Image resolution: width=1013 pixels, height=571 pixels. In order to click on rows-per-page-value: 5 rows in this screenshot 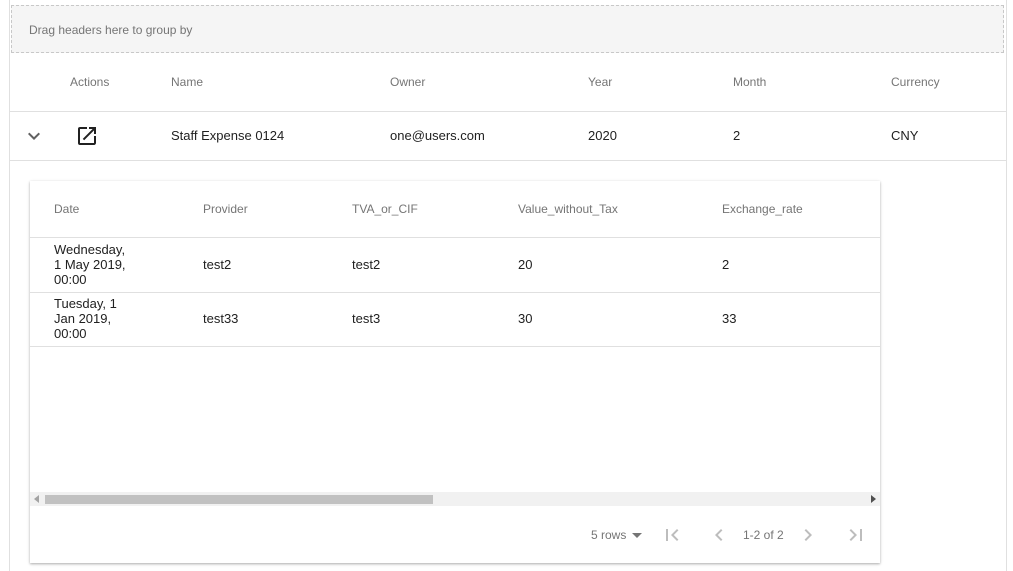, I will do `click(609, 535)`.